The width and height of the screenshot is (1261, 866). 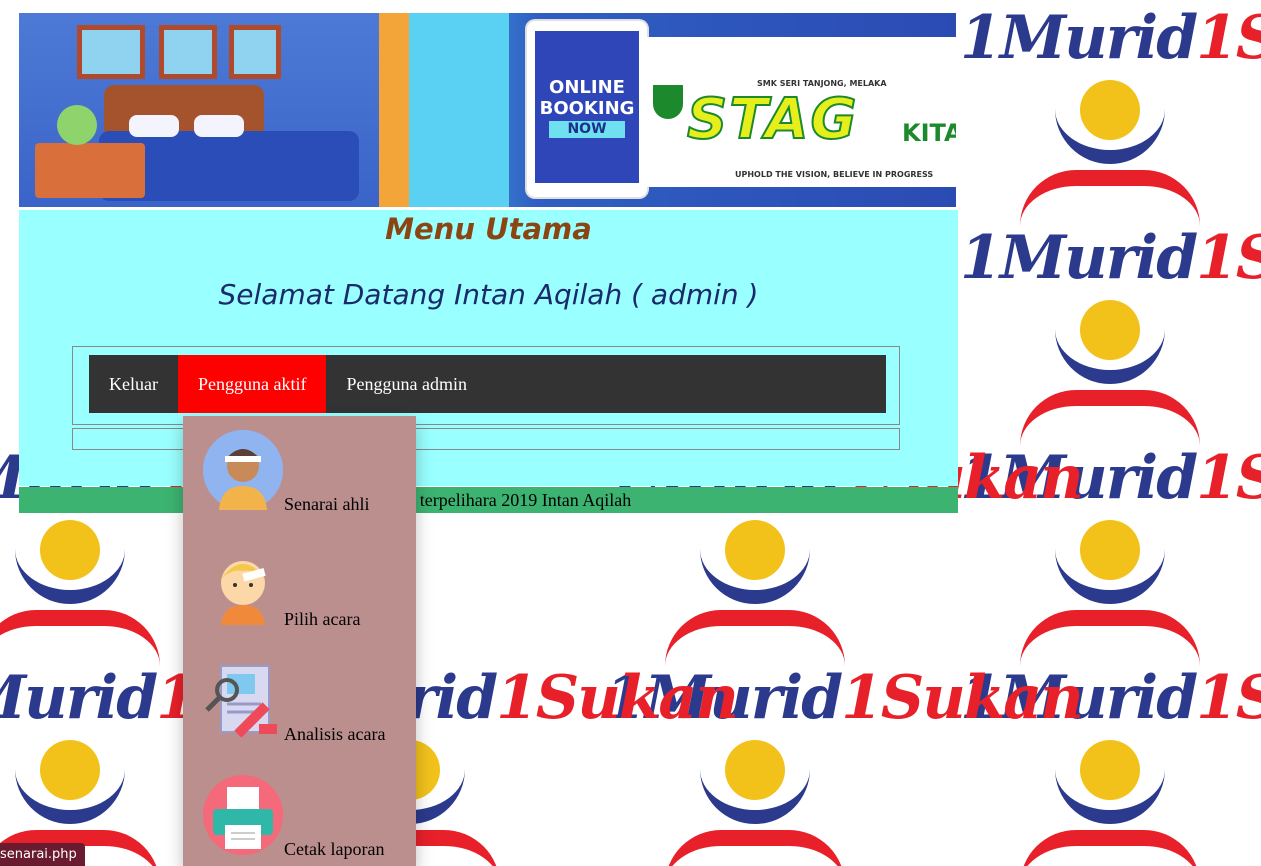 What do you see at coordinates (252, 384) in the screenshot?
I see `nav-active-users: Pengguna aktif` at bounding box center [252, 384].